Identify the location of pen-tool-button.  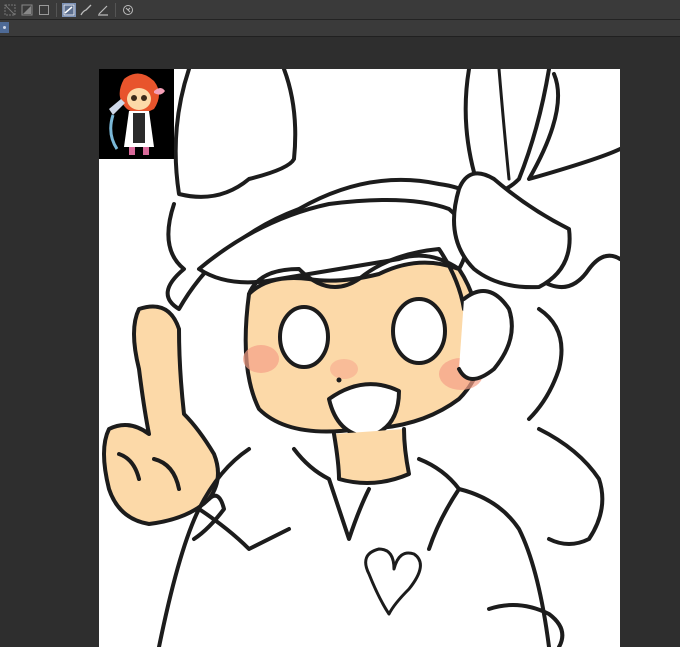
(69, 9).